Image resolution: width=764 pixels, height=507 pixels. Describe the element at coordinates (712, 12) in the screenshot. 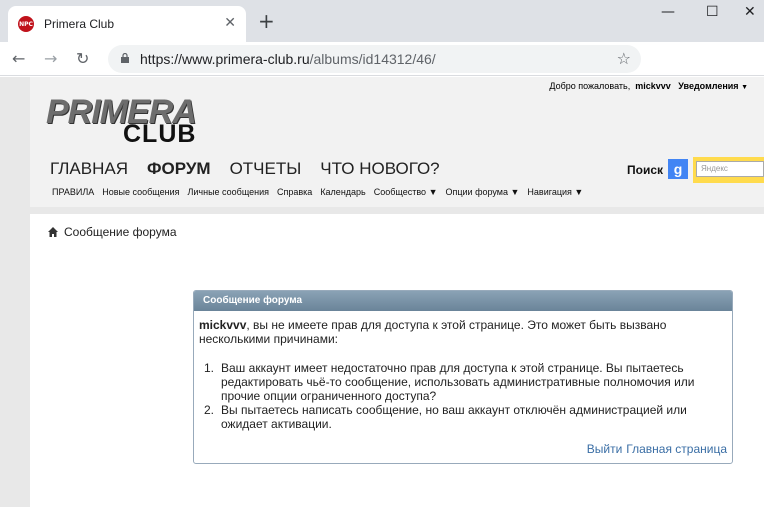

I see `maximize-icon: ☐` at that location.